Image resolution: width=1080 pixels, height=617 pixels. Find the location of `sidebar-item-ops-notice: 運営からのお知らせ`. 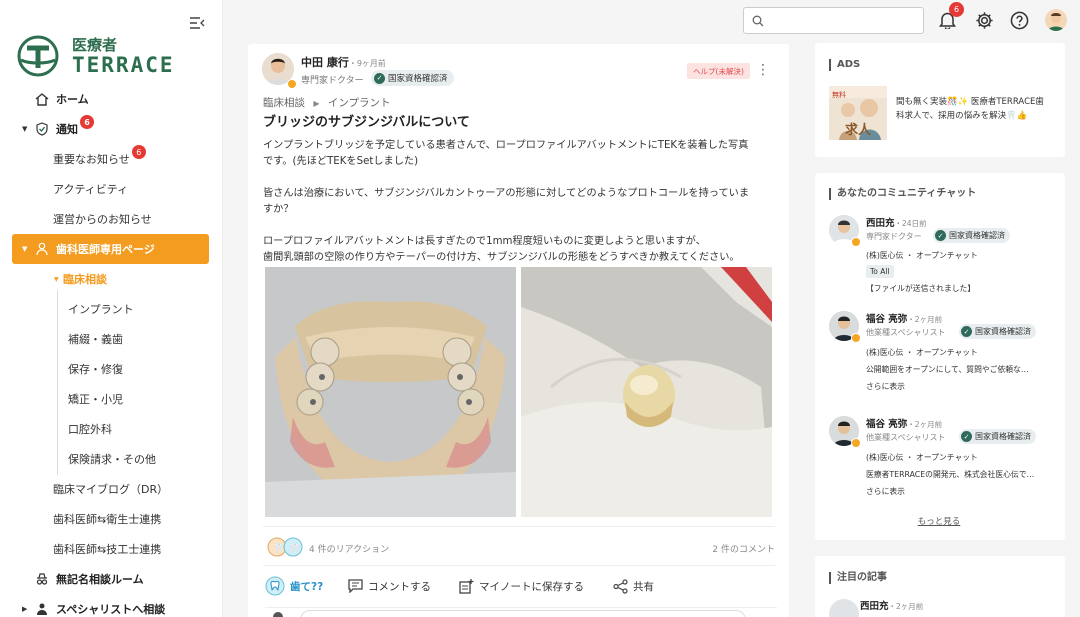

sidebar-item-ops-notice: 運営からのお知らせ is located at coordinates (105, 219).